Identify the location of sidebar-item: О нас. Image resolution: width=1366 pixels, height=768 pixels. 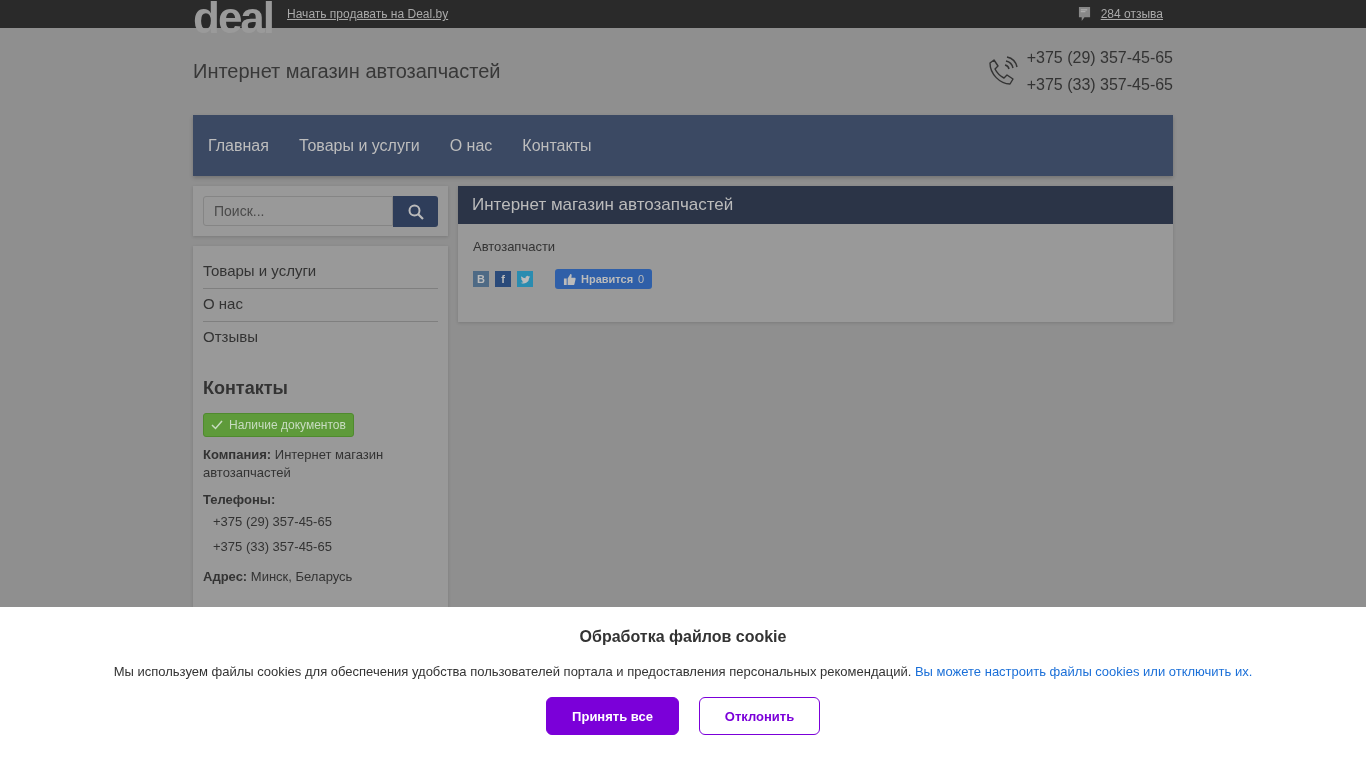
(320, 305).